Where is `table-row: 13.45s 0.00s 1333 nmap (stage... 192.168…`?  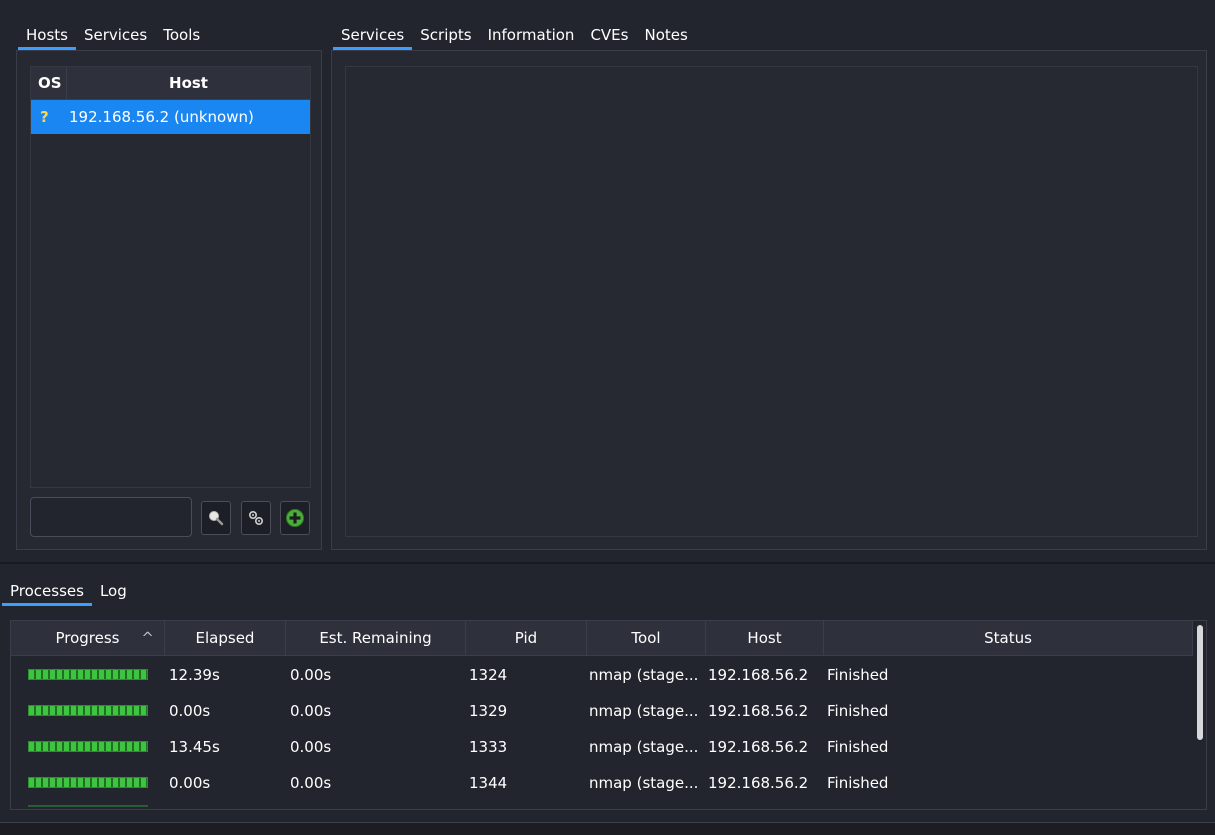
table-row: 13.45s 0.00s 1333 nmap (stage... 192.168… is located at coordinates (602, 747).